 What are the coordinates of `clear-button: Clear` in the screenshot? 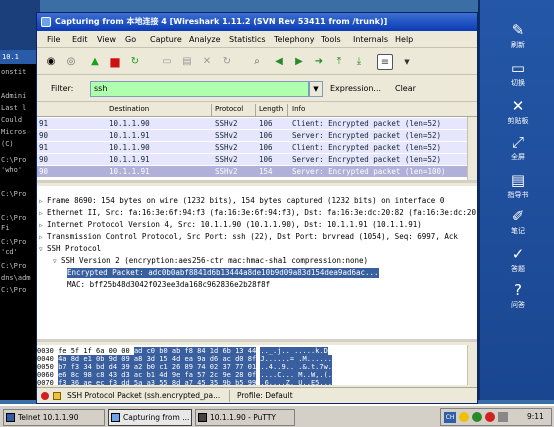 It's located at (405, 88).